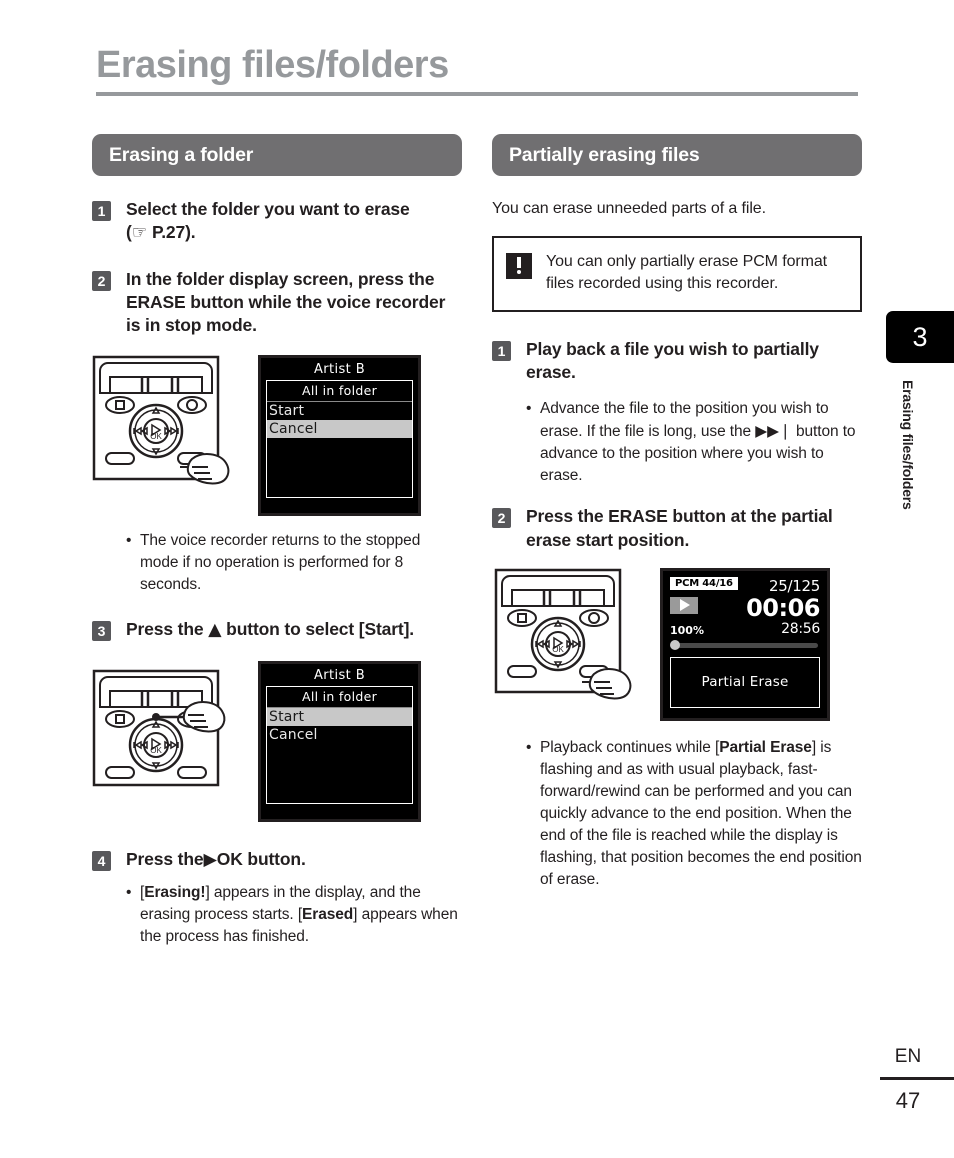  I want to click on page-title: Erasing files/folders, so click(272, 65).